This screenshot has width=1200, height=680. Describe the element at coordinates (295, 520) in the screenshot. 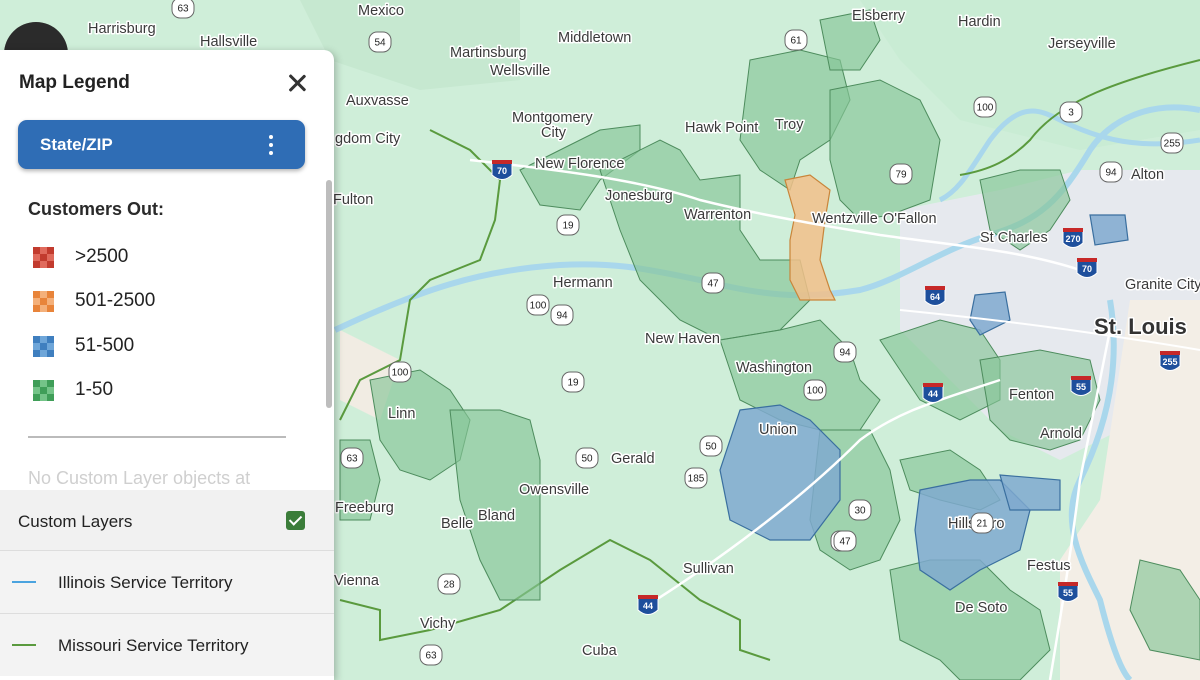

I see `custom-layers-checkbox` at that location.